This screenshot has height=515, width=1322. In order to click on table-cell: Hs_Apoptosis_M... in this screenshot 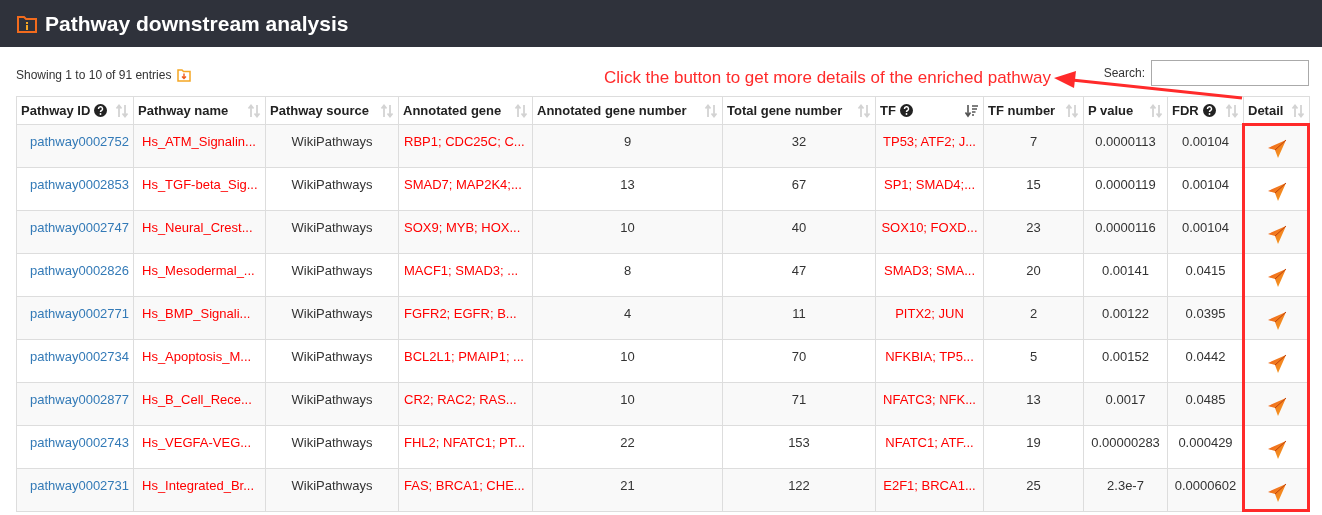, I will do `click(197, 356)`.